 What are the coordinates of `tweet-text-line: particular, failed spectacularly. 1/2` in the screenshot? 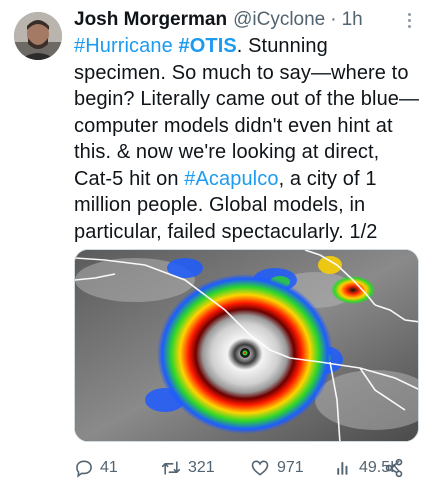 It's located at (249, 232).